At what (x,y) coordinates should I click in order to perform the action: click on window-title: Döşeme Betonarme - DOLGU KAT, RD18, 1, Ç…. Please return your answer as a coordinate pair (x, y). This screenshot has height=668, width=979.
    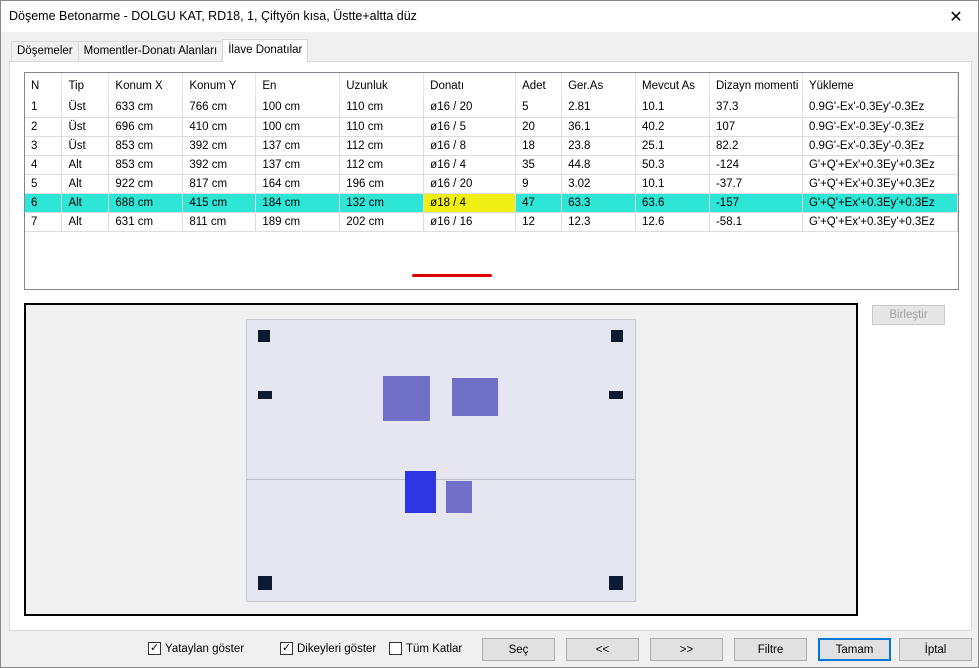
    Looking at the image, I should click on (213, 16).